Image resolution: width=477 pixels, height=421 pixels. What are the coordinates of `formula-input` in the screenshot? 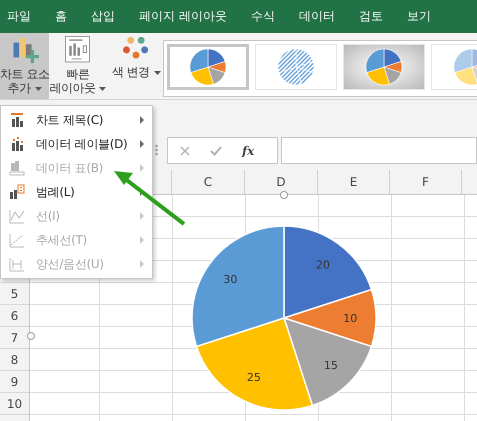 It's located at (379, 150).